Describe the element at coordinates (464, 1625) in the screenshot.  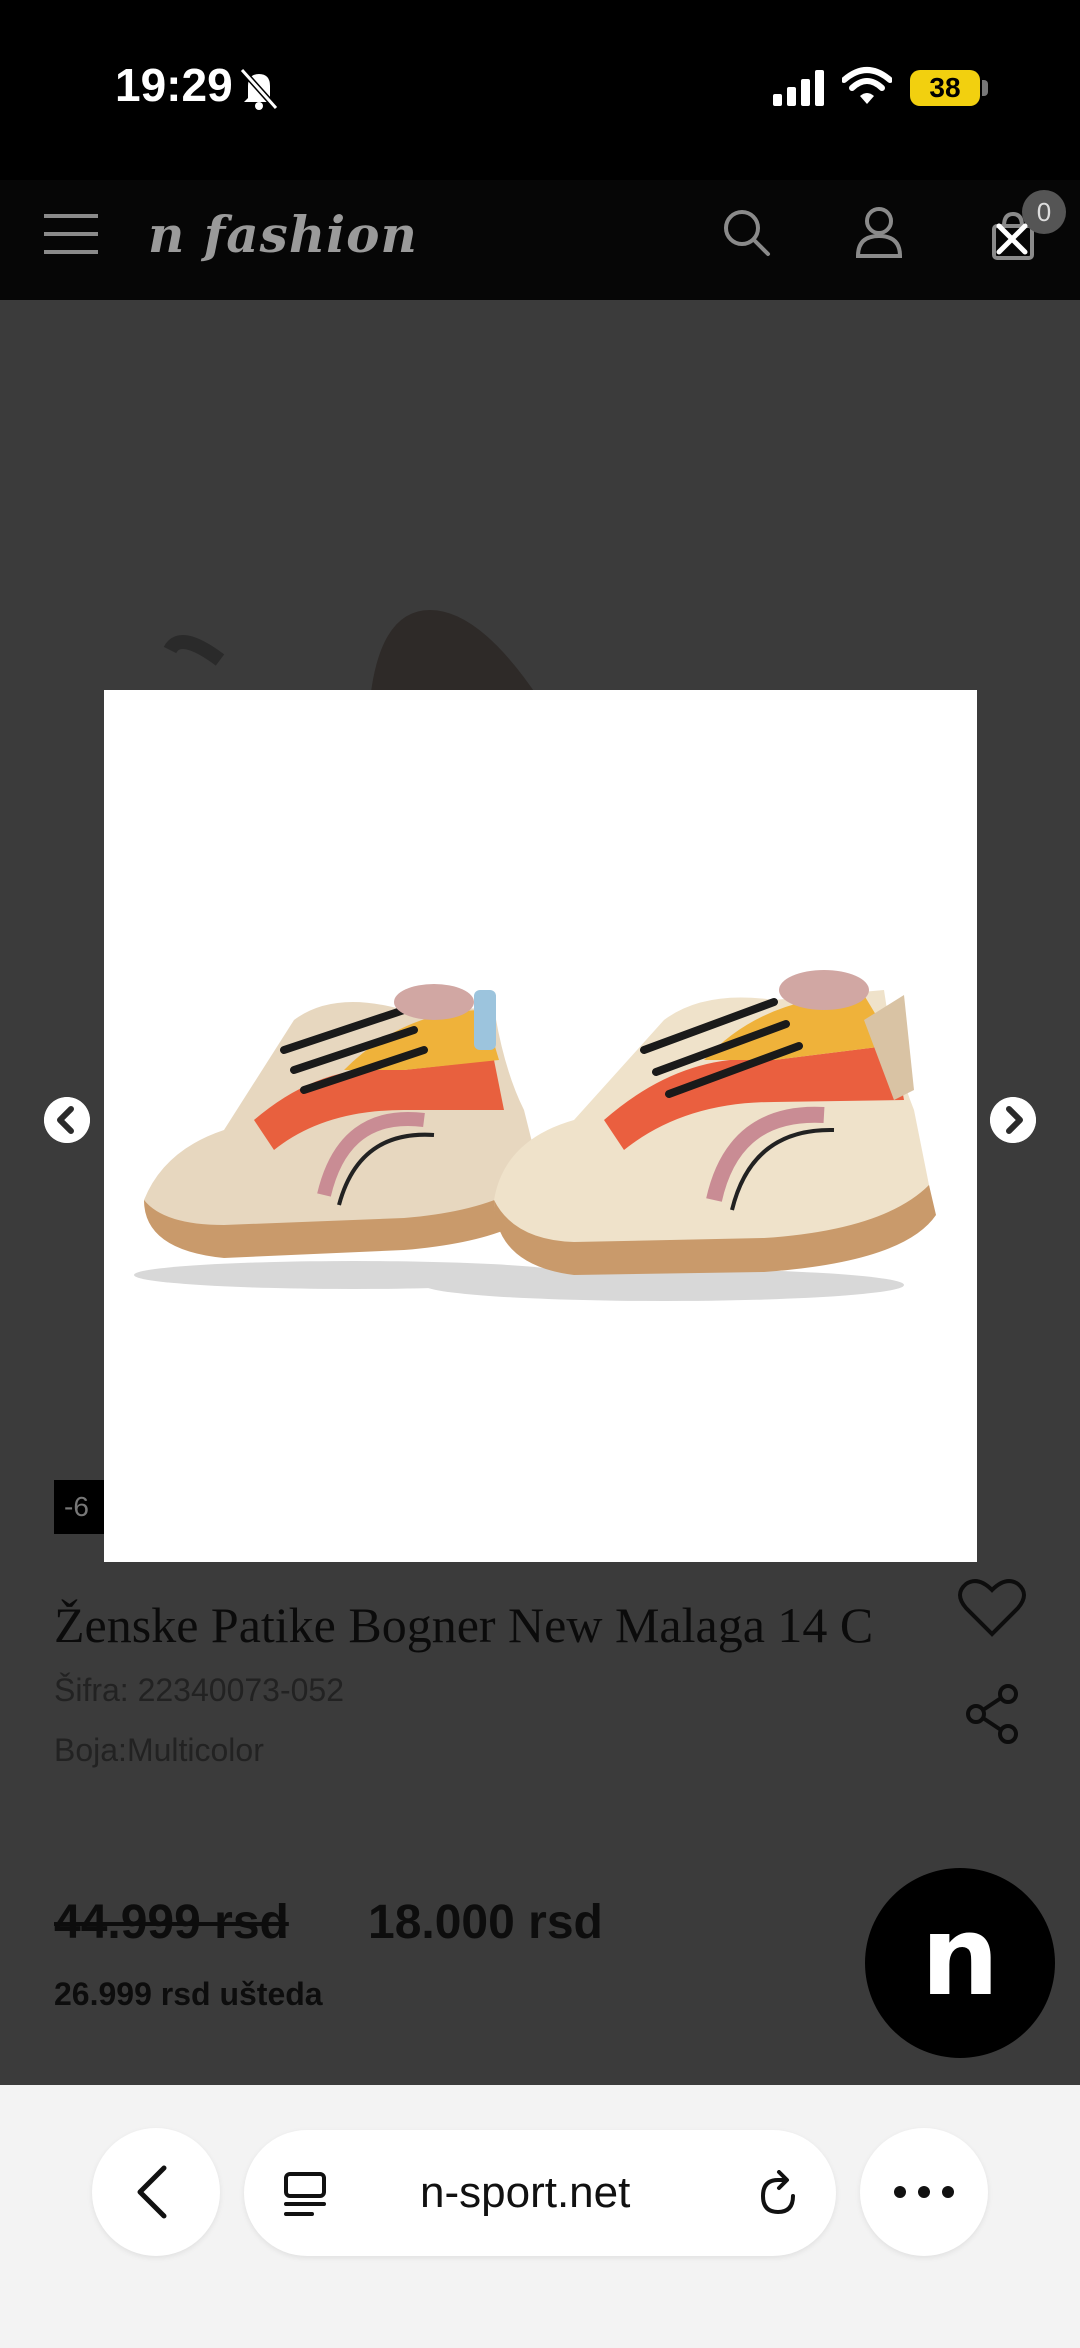
I see `product-title: Ženske Patike Bogner New Malaga 14 C` at that location.